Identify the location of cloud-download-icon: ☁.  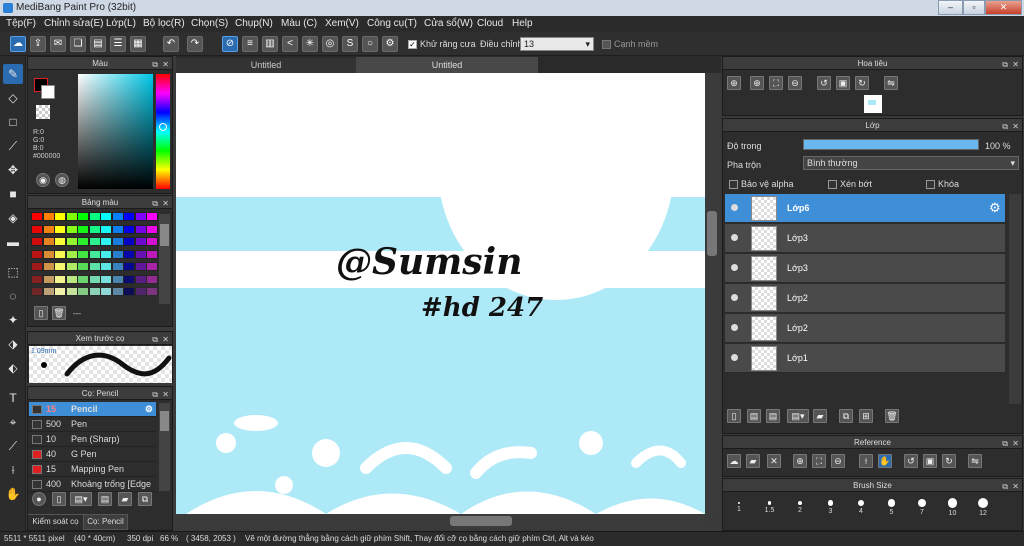
(734, 461).